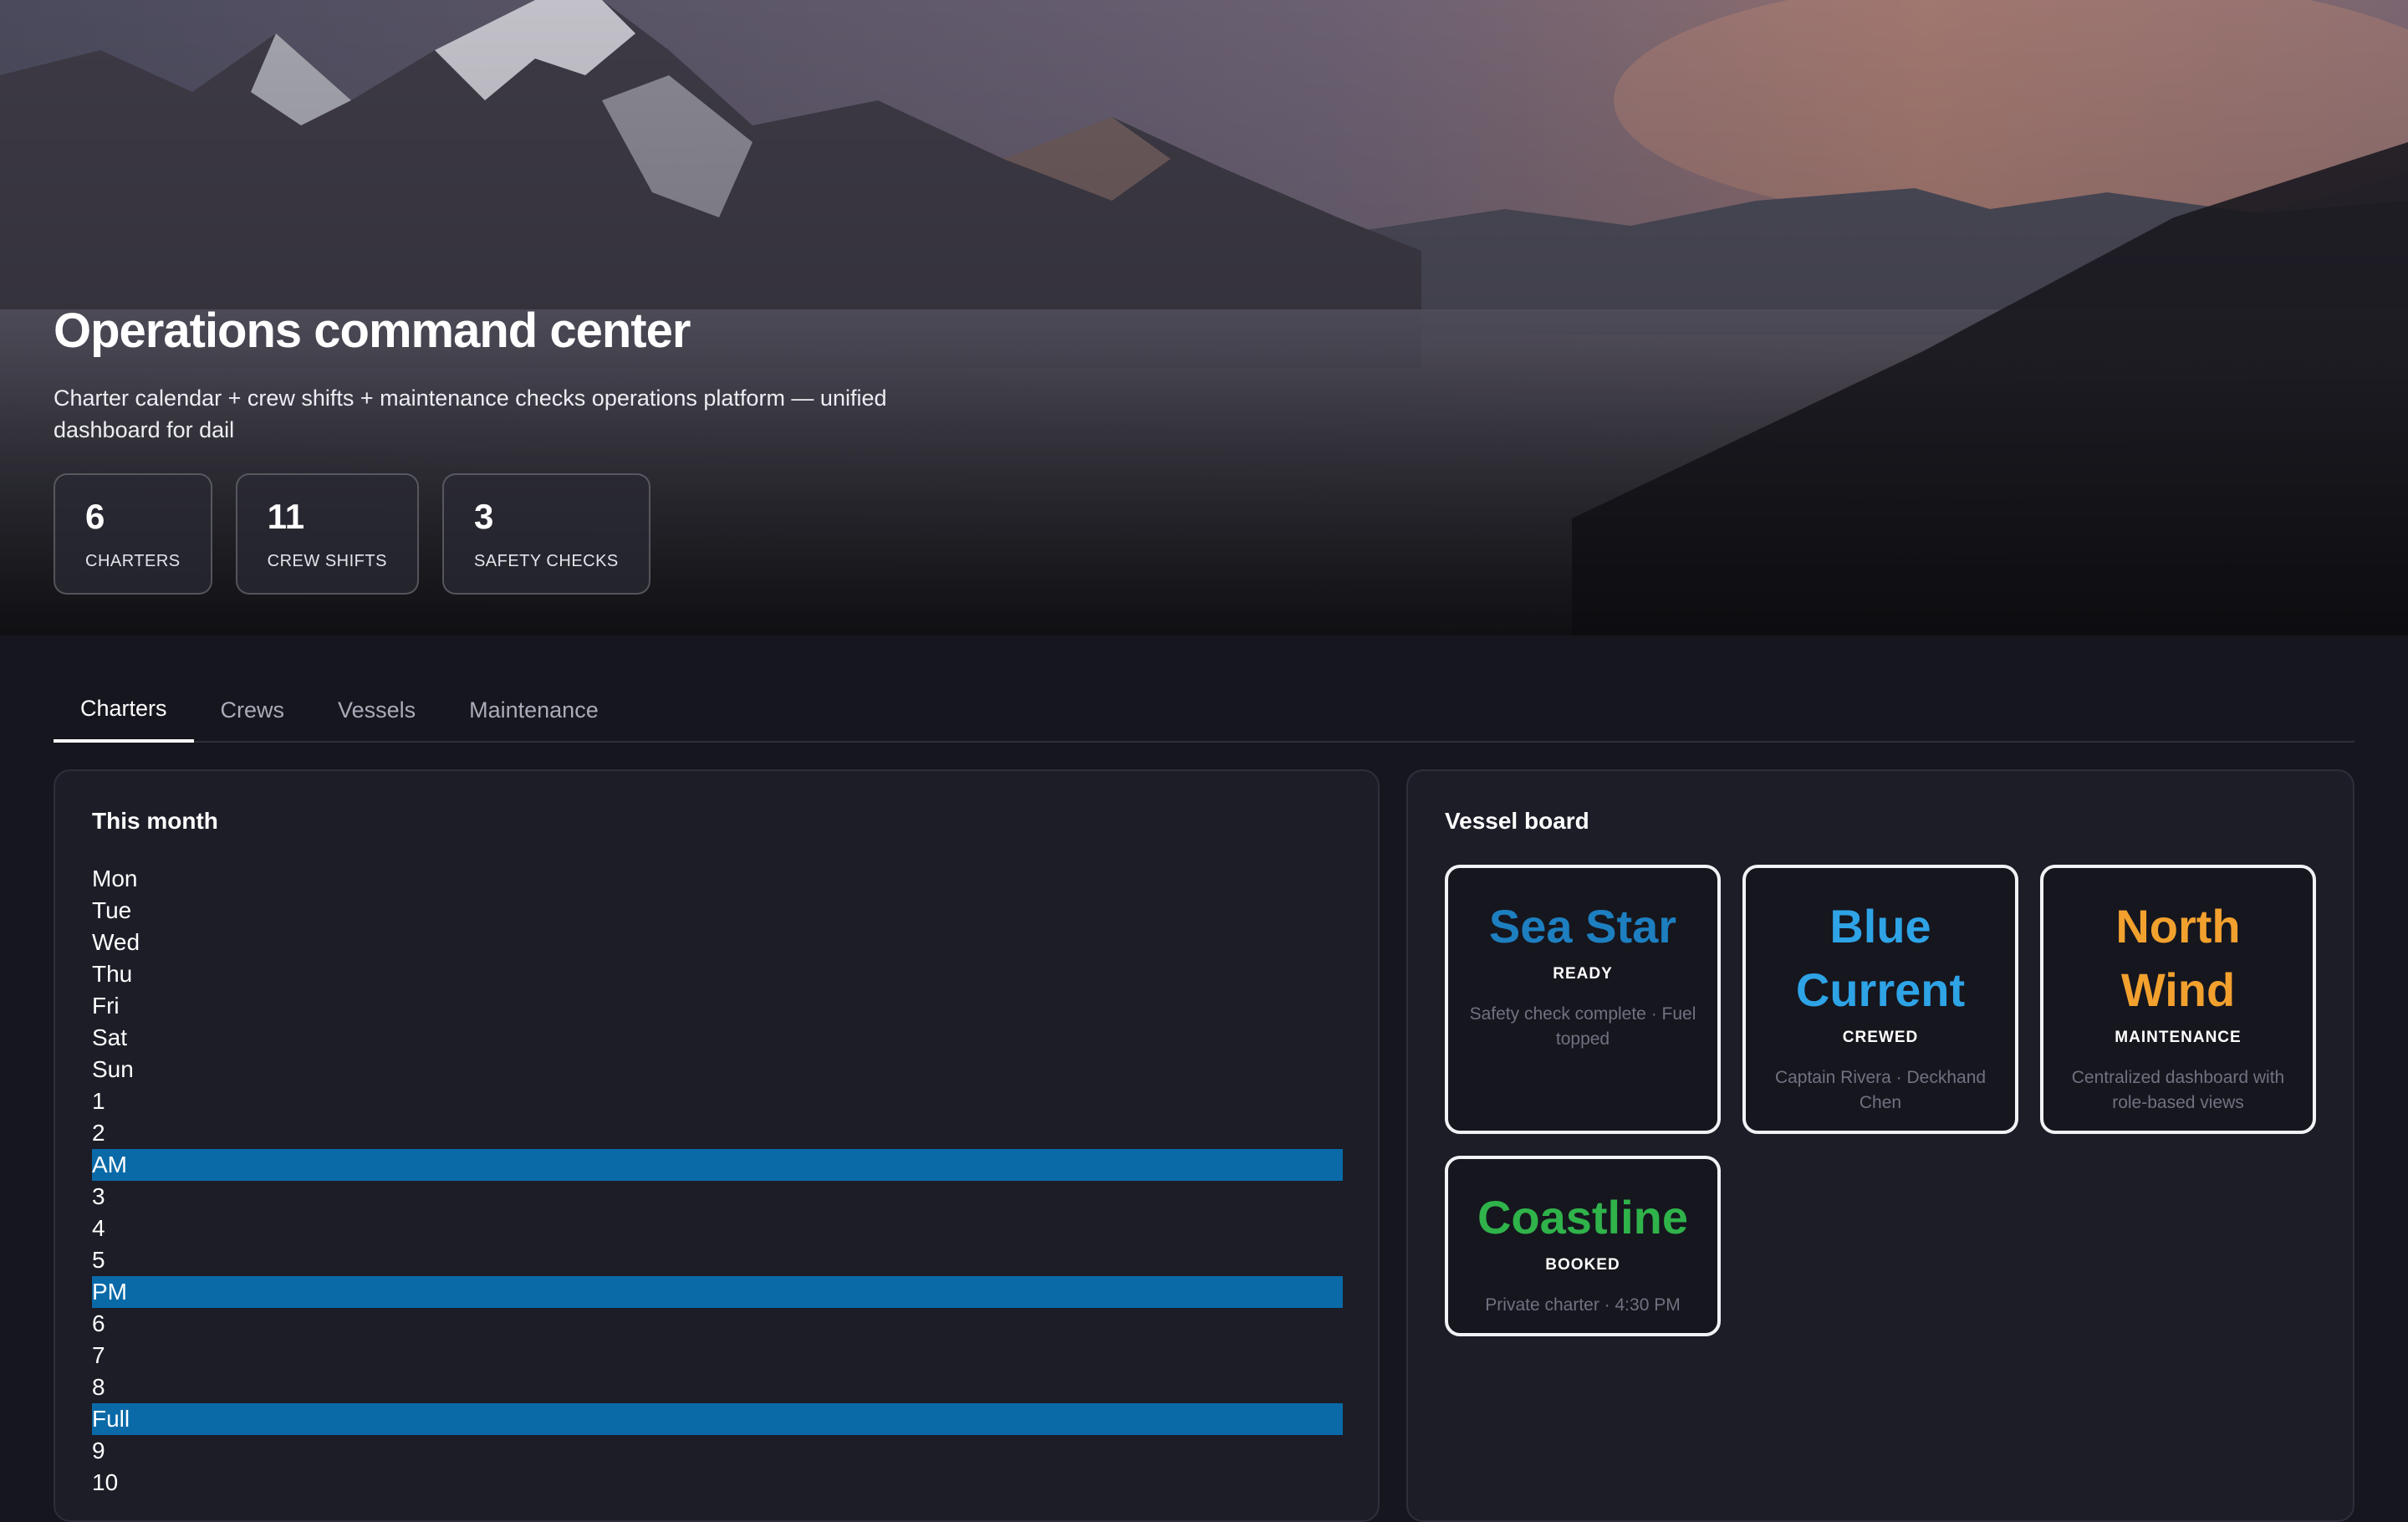  I want to click on vessel-name: North Wind, so click(2178, 958).